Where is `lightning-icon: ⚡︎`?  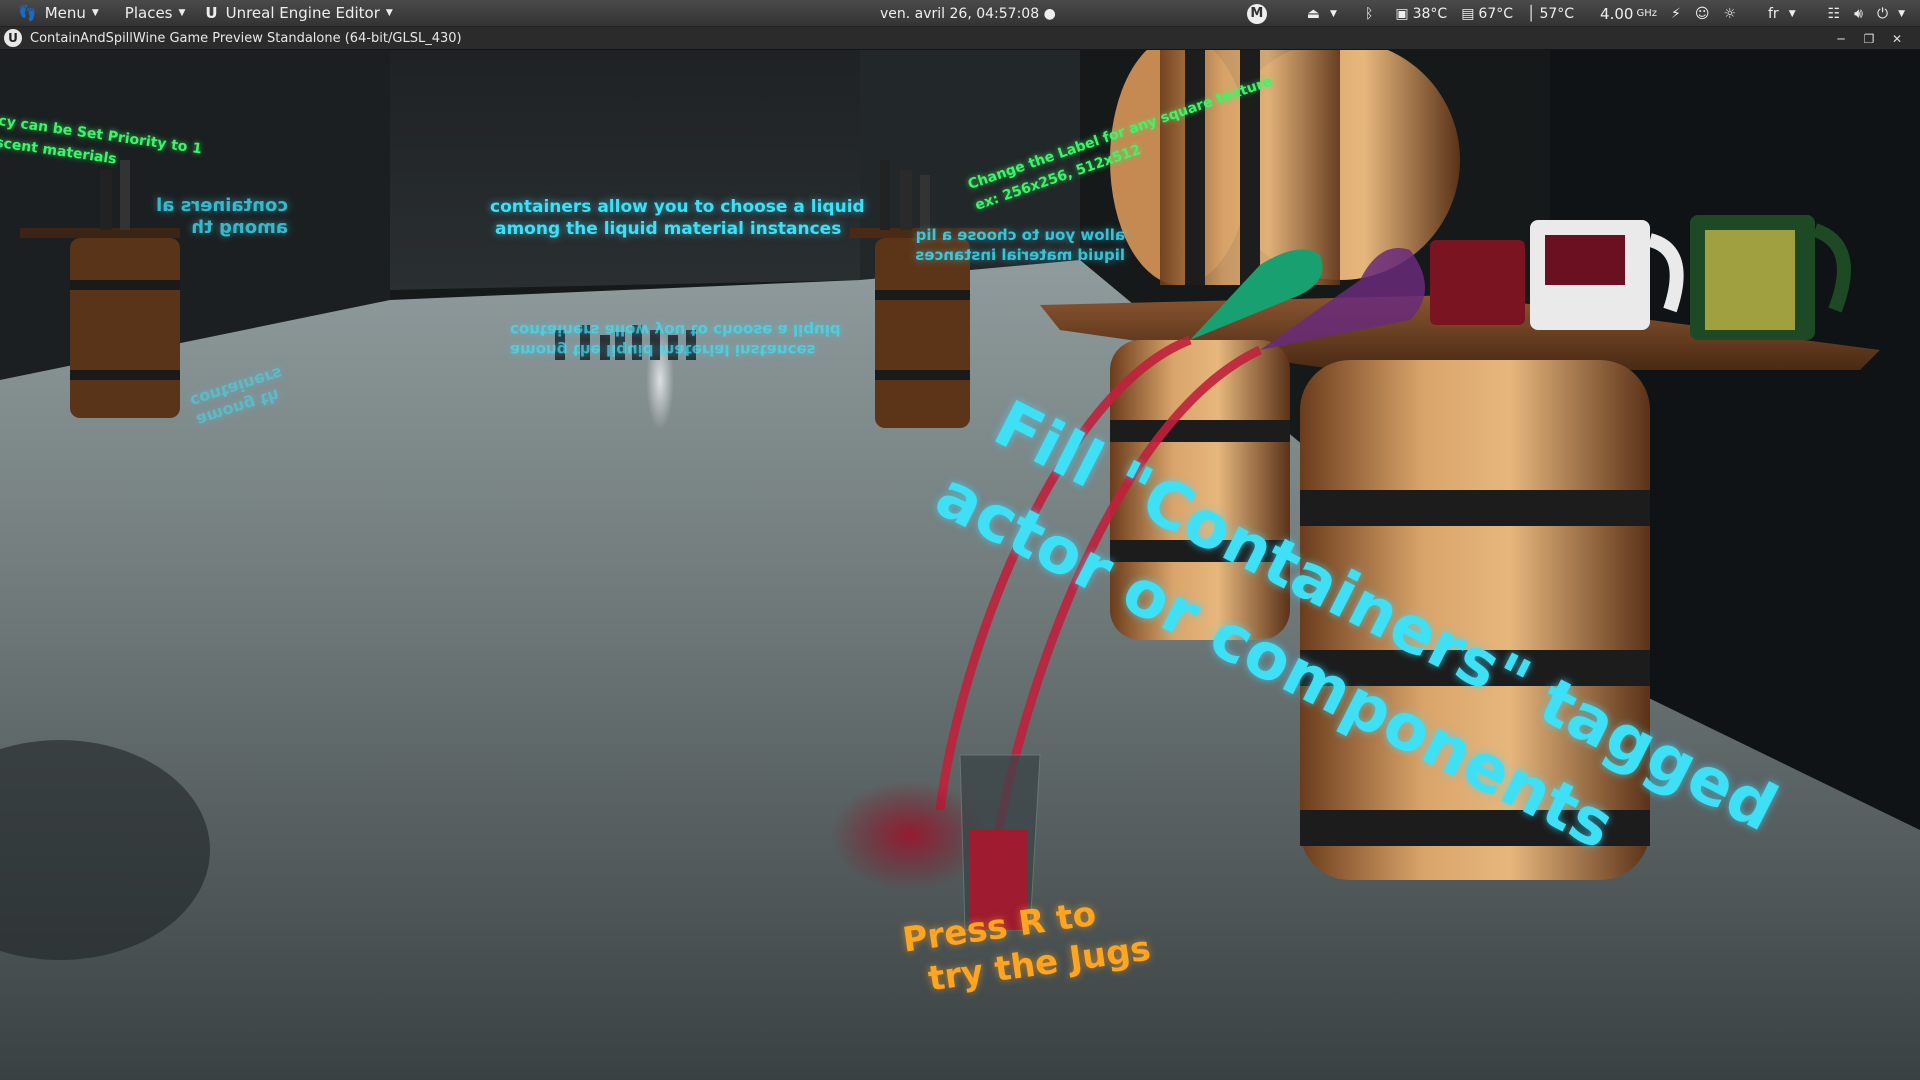
lightning-icon: ⚡︎ is located at coordinates (1675, 13).